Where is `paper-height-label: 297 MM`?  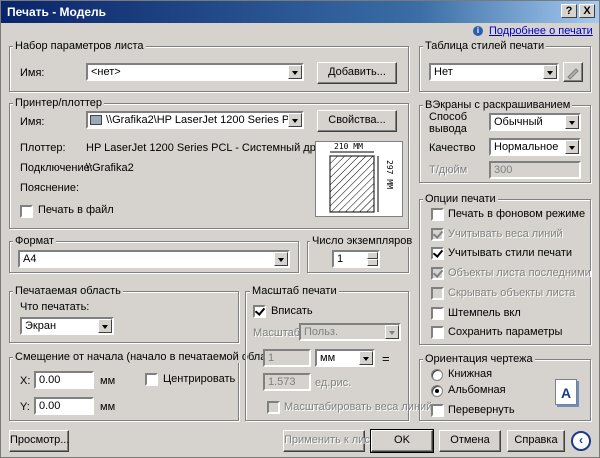 paper-height-label: 297 MM is located at coordinates (389, 174).